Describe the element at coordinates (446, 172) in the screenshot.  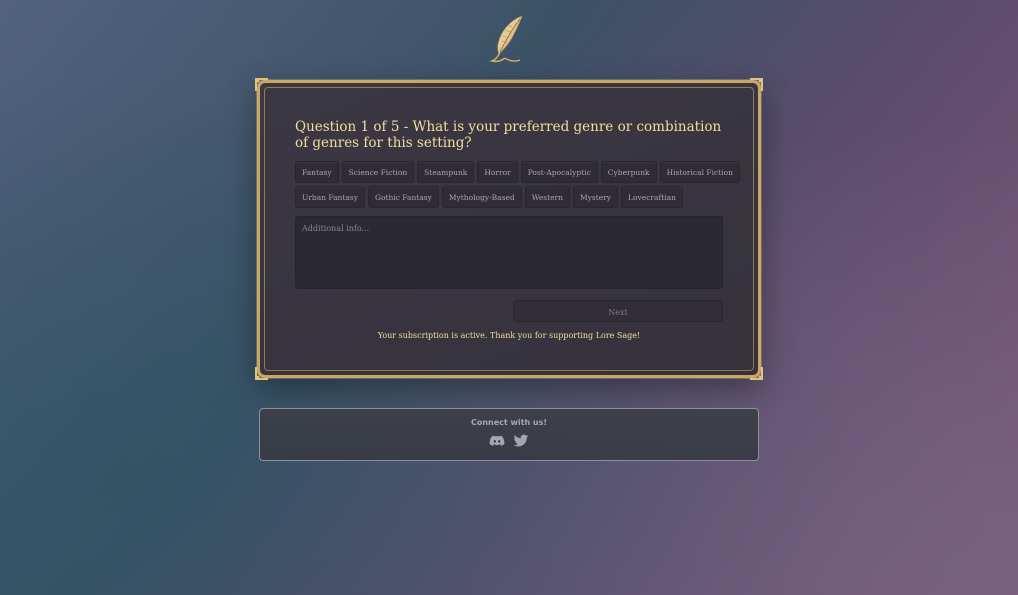
I see `genre-chip-steampunk: Steampunk` at that location.